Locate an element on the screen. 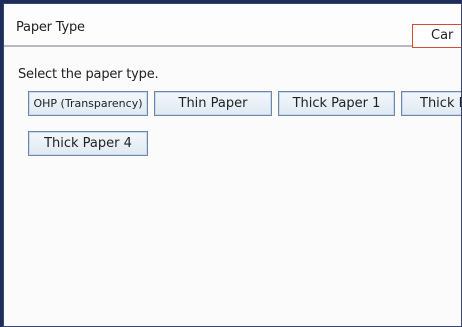 This screenshot has height=327, width=462. instruction-text: Select the paper type. is located at coordinates (88, 74).